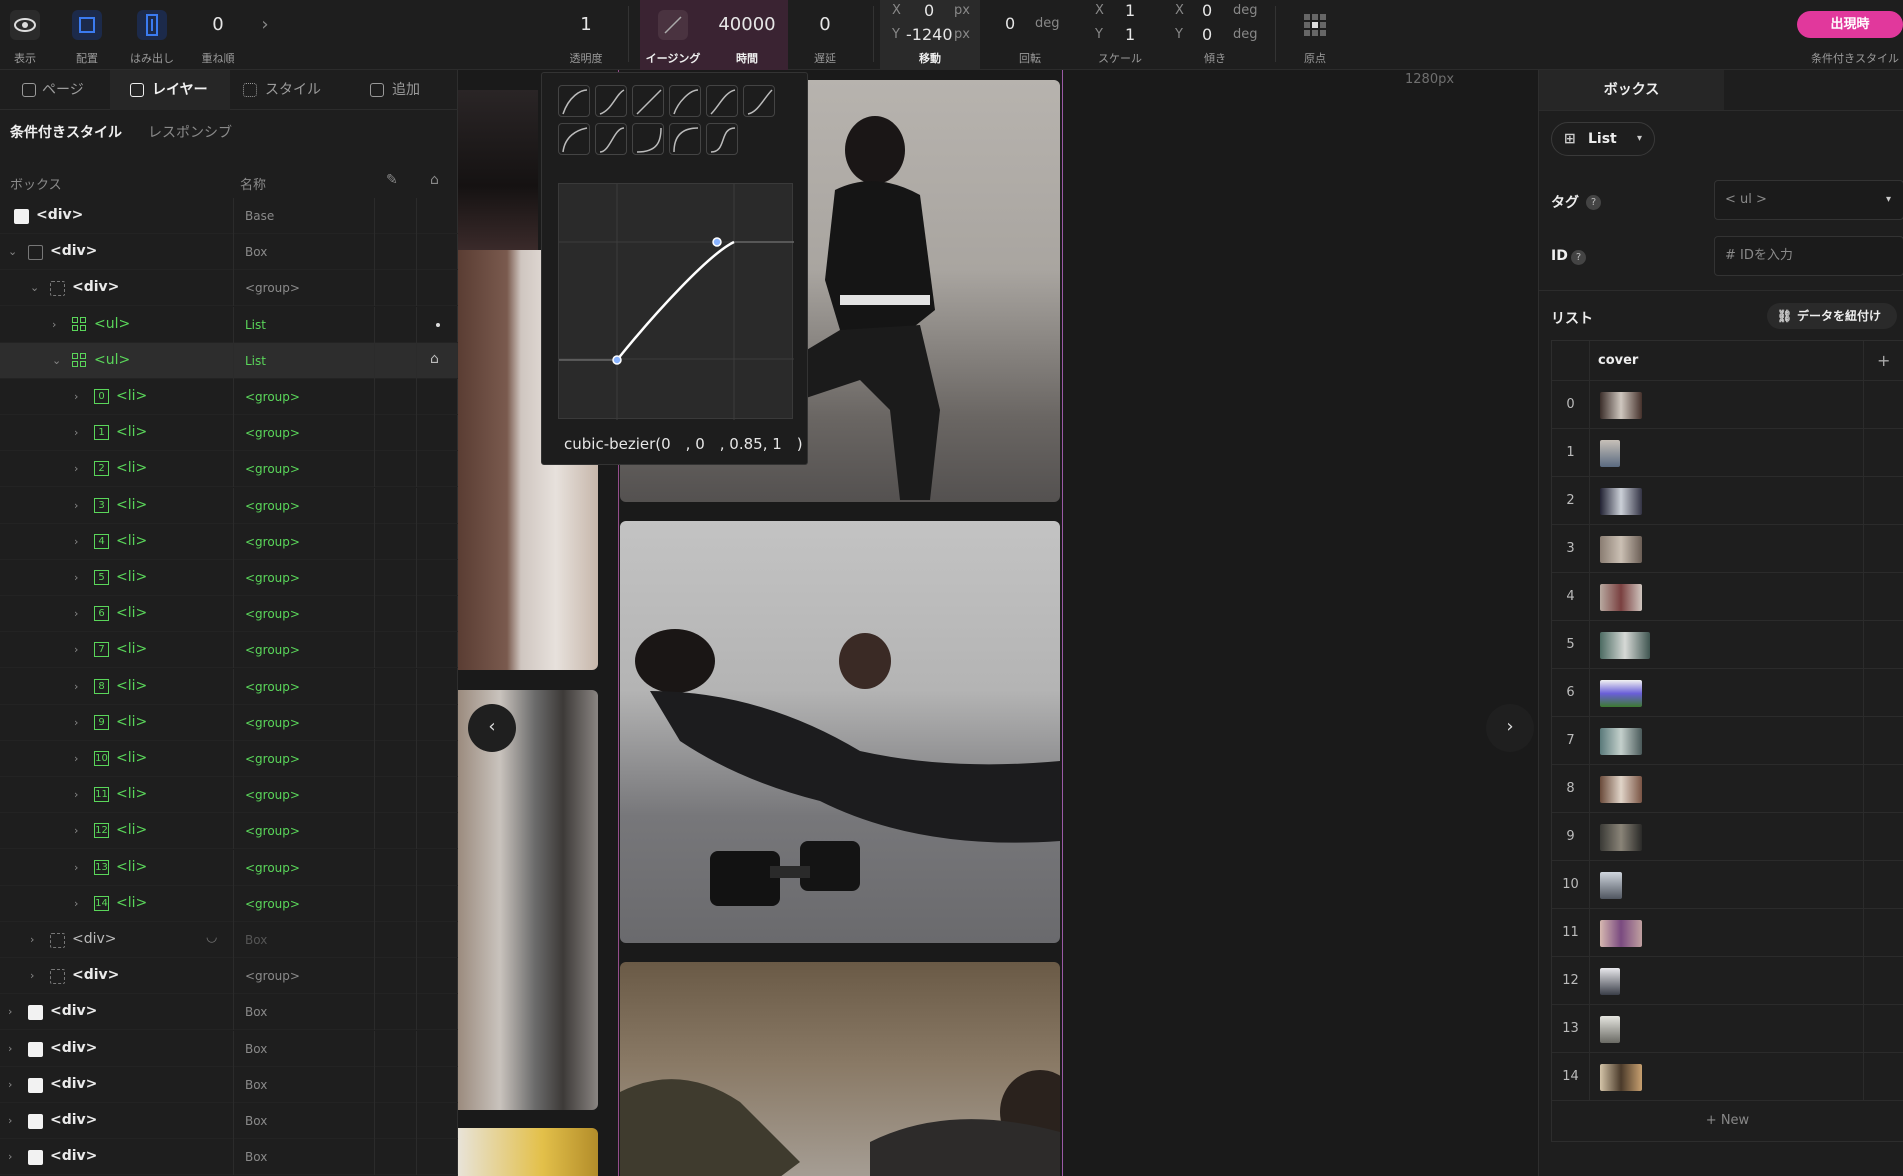 Image resolution: width=1903 pixels, height=1176 pixels. I want to click on list-item-row: 11, so click(1727, 933).